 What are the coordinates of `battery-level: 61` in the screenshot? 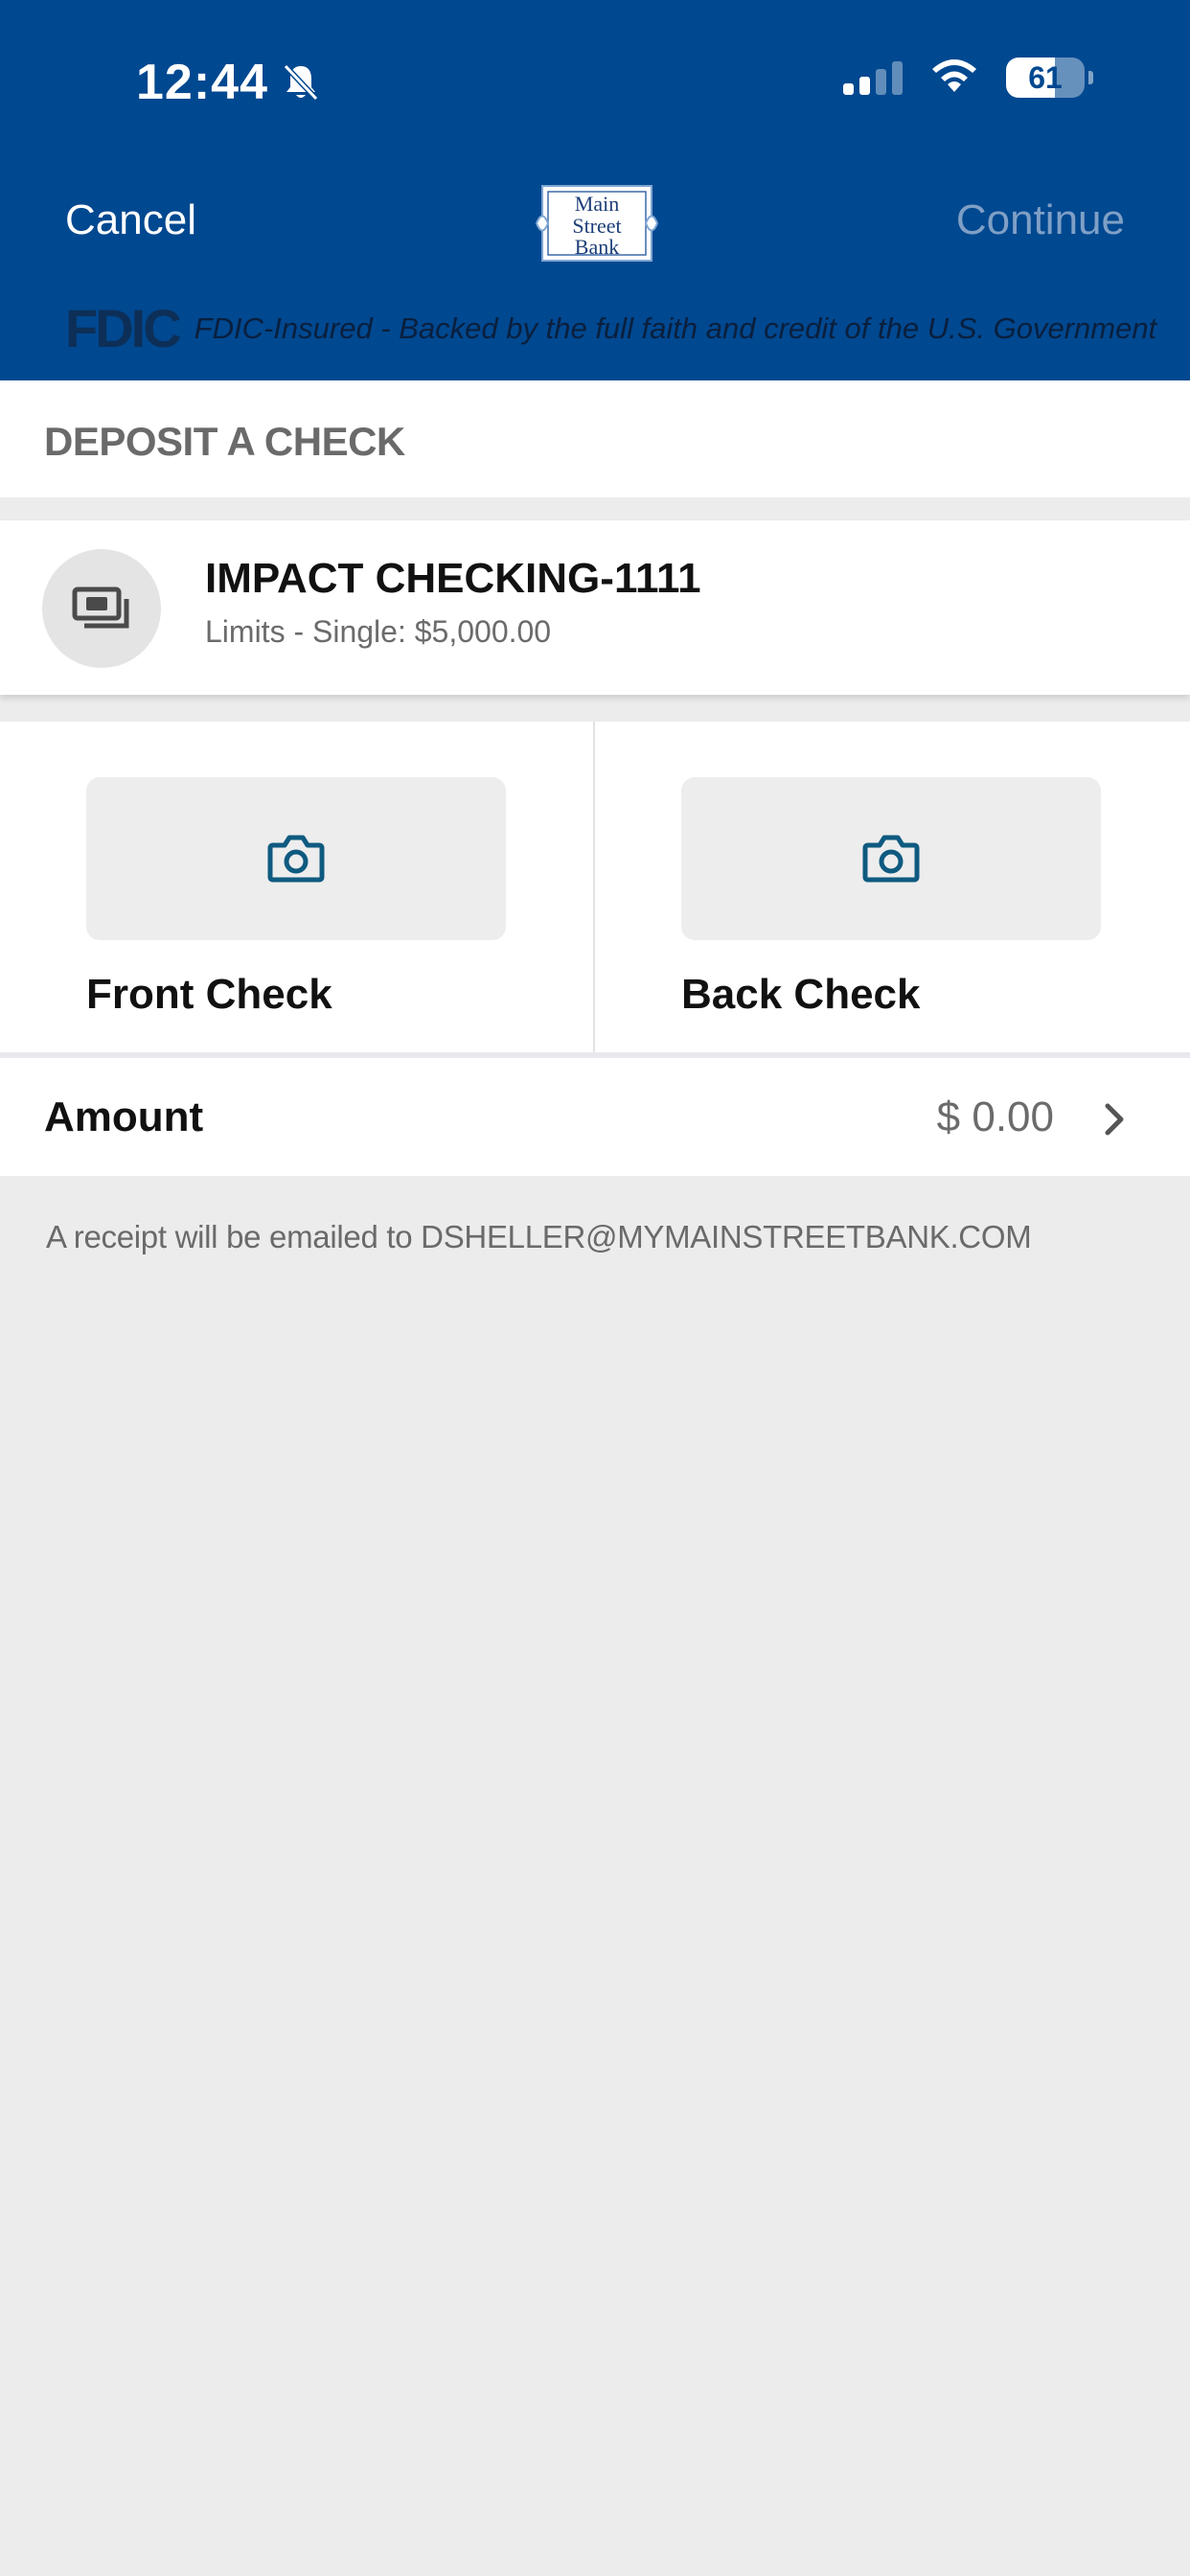 It's located at (1045, 77).